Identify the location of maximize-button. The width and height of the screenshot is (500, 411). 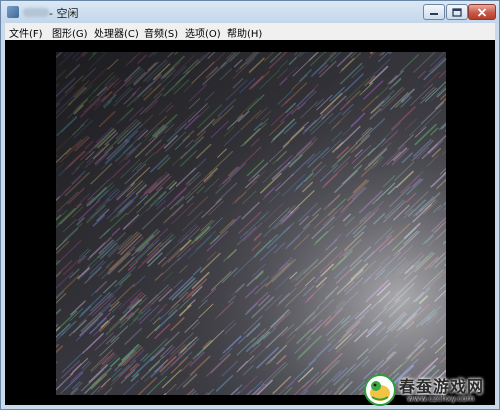
(457, 12).